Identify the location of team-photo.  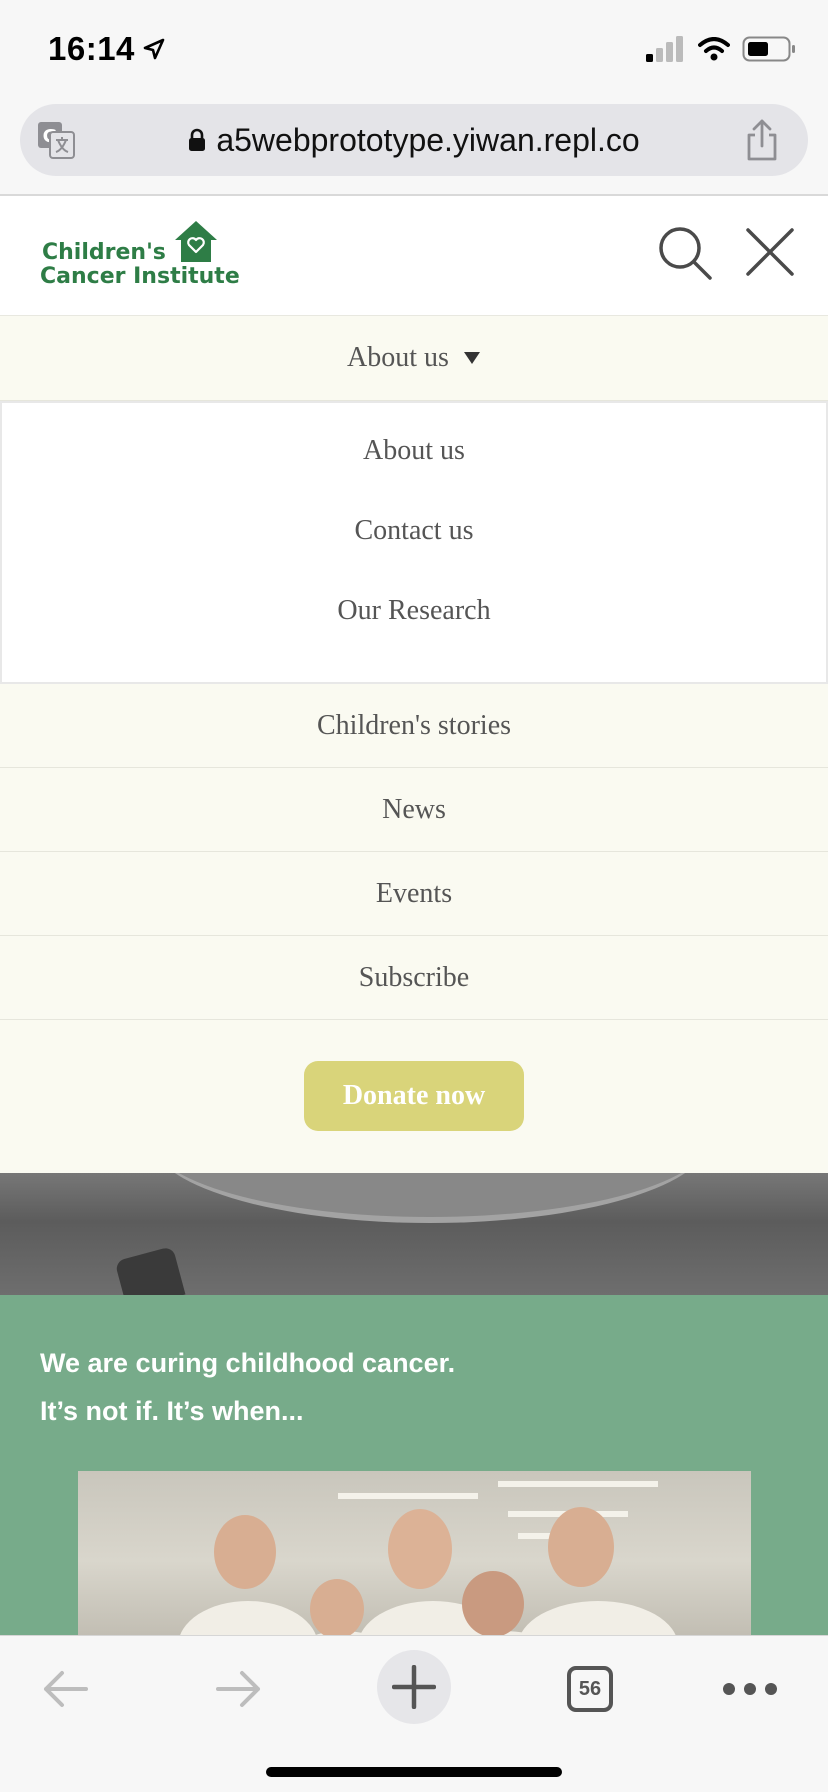
(414, 1553).